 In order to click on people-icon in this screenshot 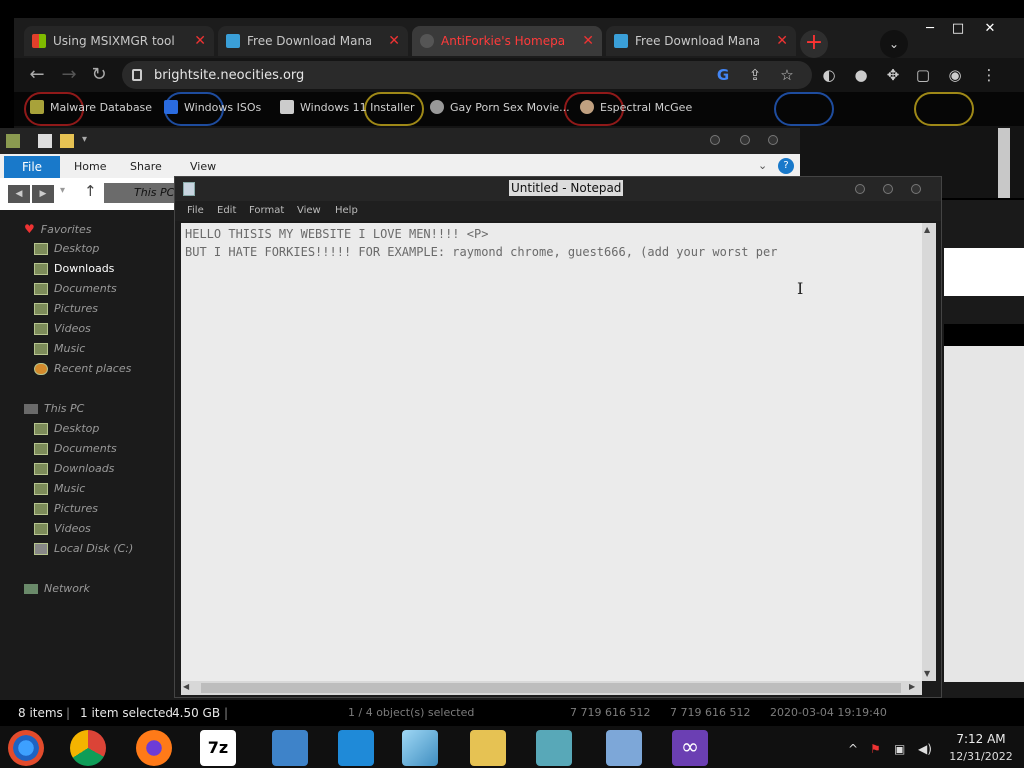, I will do `click(290, 748)`.